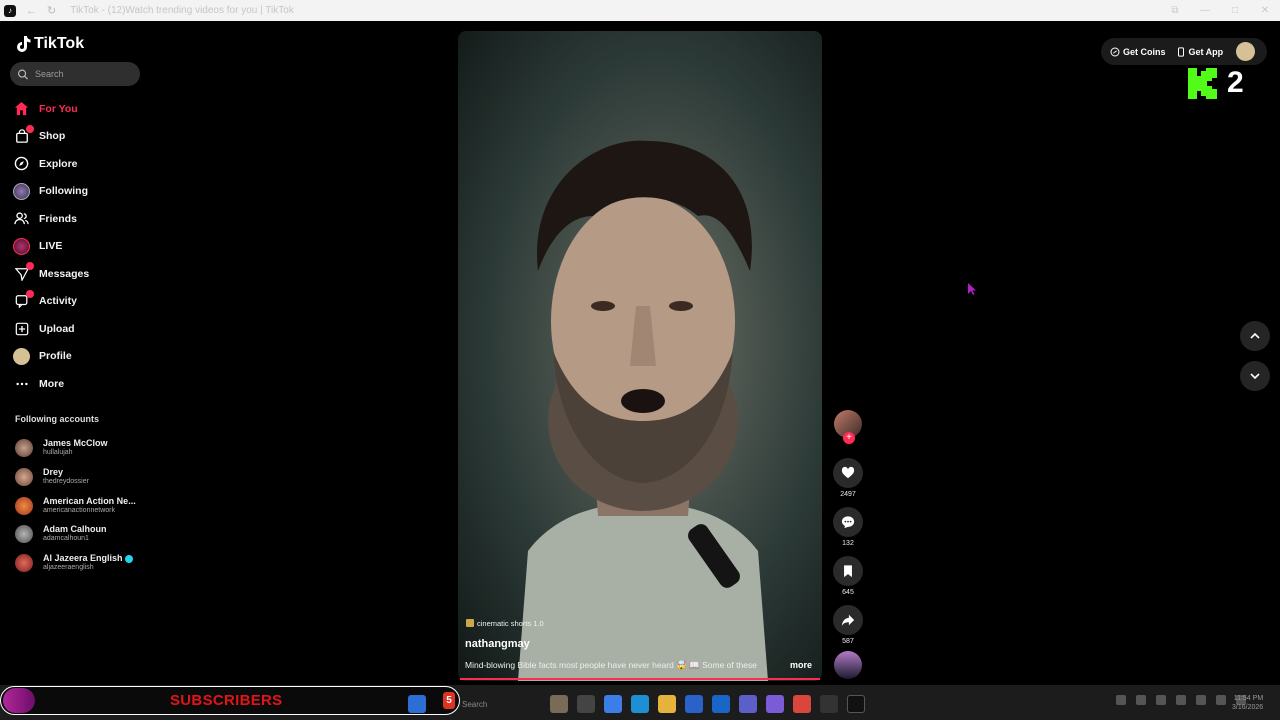 The height and width of the screenshot is (720, 1280). Describe the element at coordinates (31, 11) in the screenshot. I see `back-icon: ←` at that location.